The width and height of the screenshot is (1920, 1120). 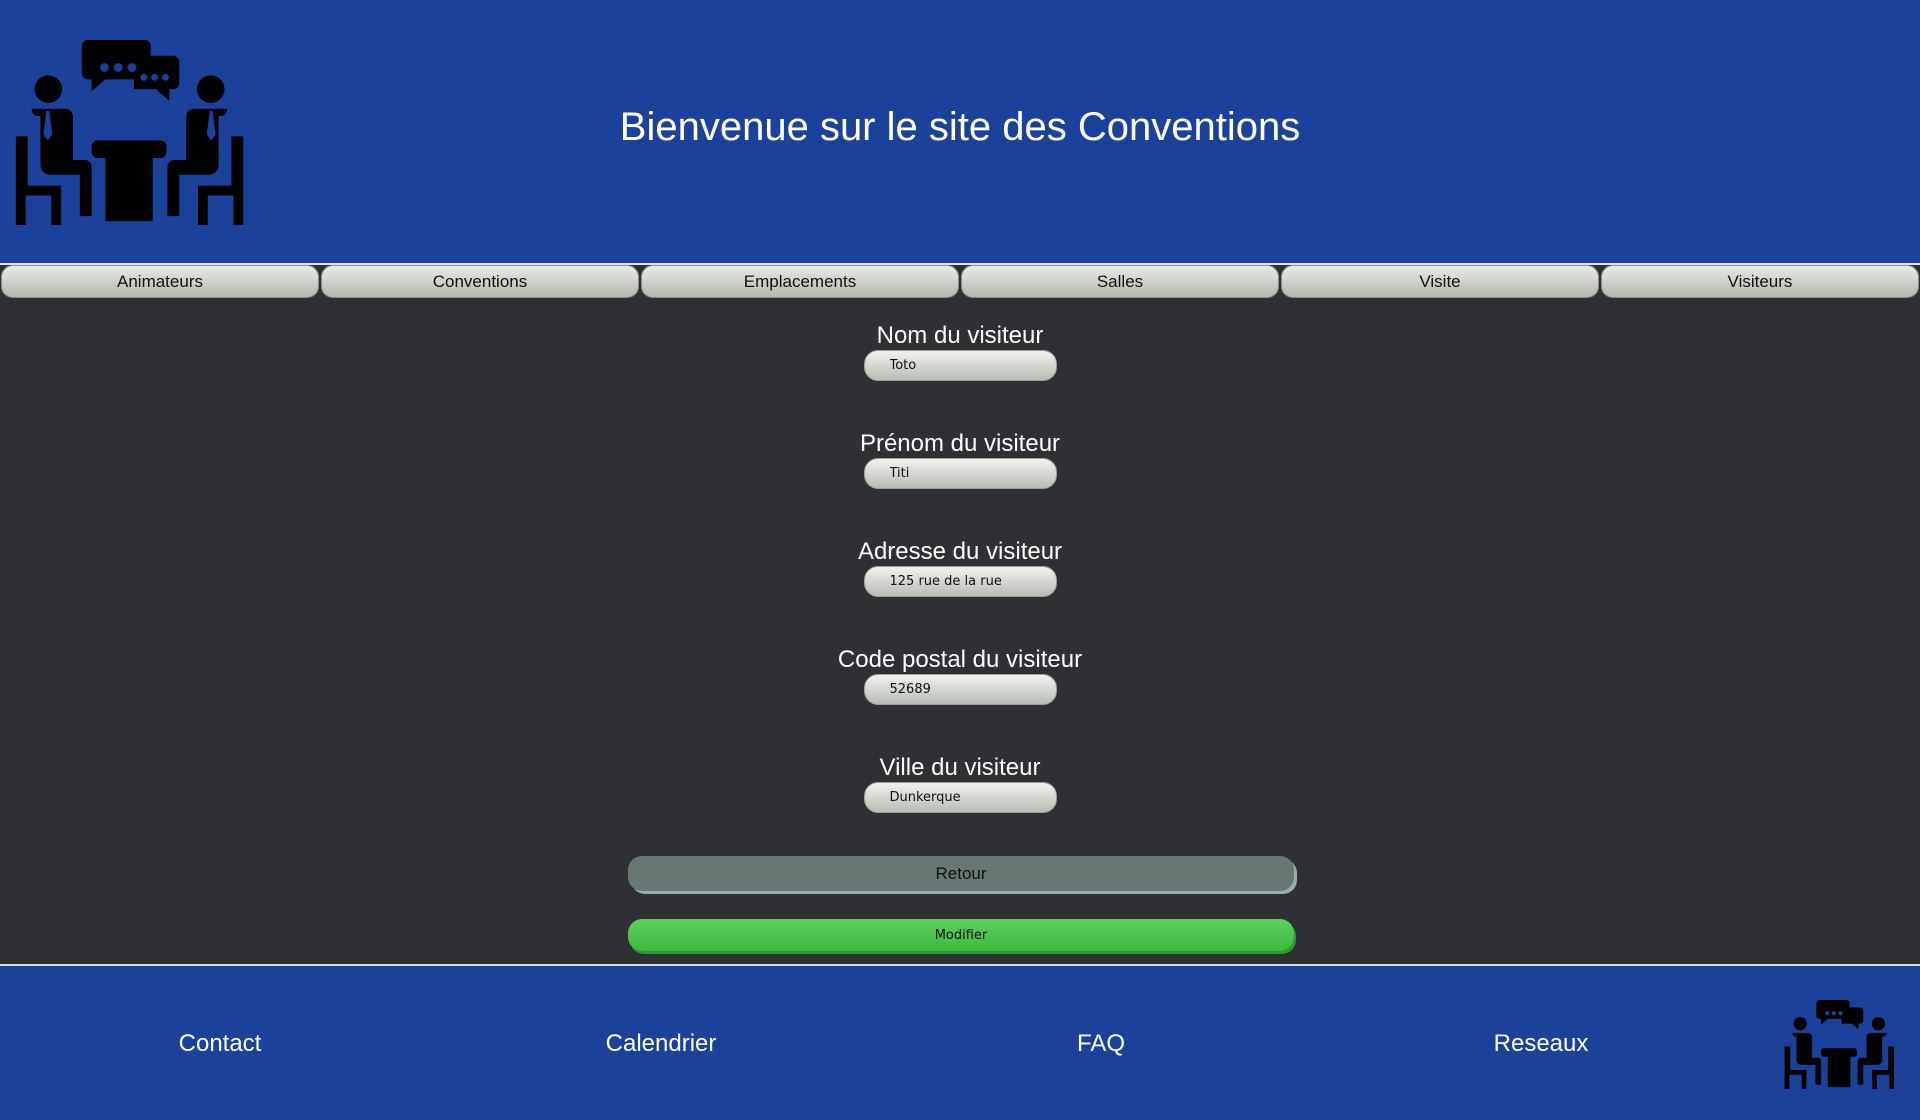 I want to click on back-button: Retour, so click(x=961, y=873).